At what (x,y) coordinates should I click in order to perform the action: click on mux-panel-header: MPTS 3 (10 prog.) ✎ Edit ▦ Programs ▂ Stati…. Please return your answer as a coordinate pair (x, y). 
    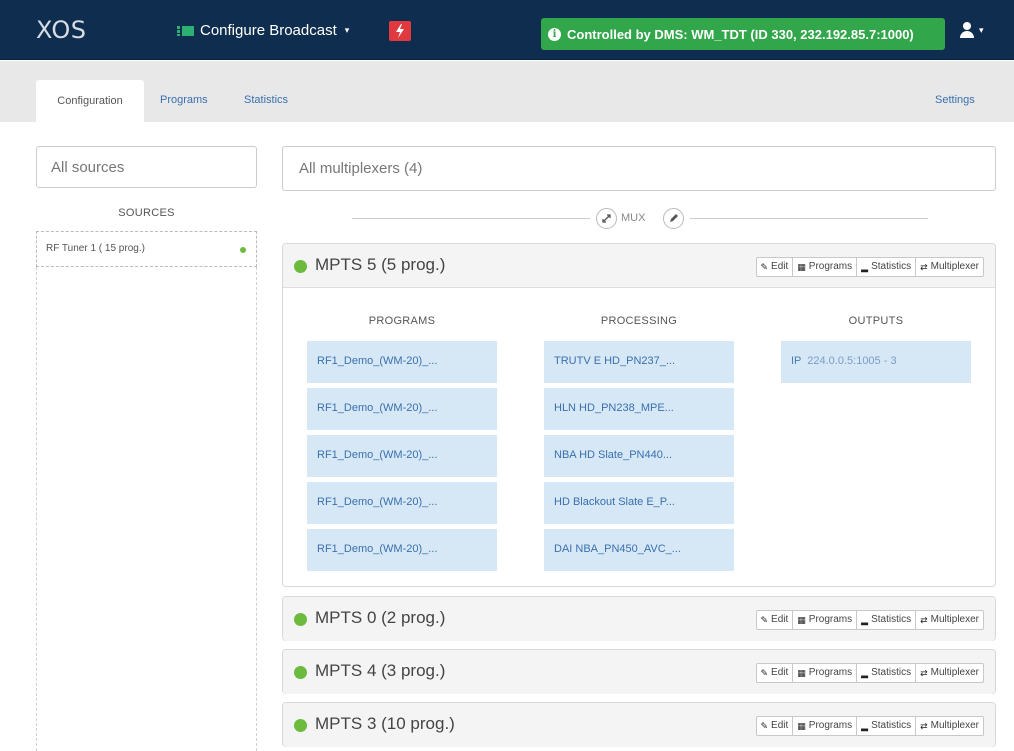
    Looking at the image, I should click on (639, 725).